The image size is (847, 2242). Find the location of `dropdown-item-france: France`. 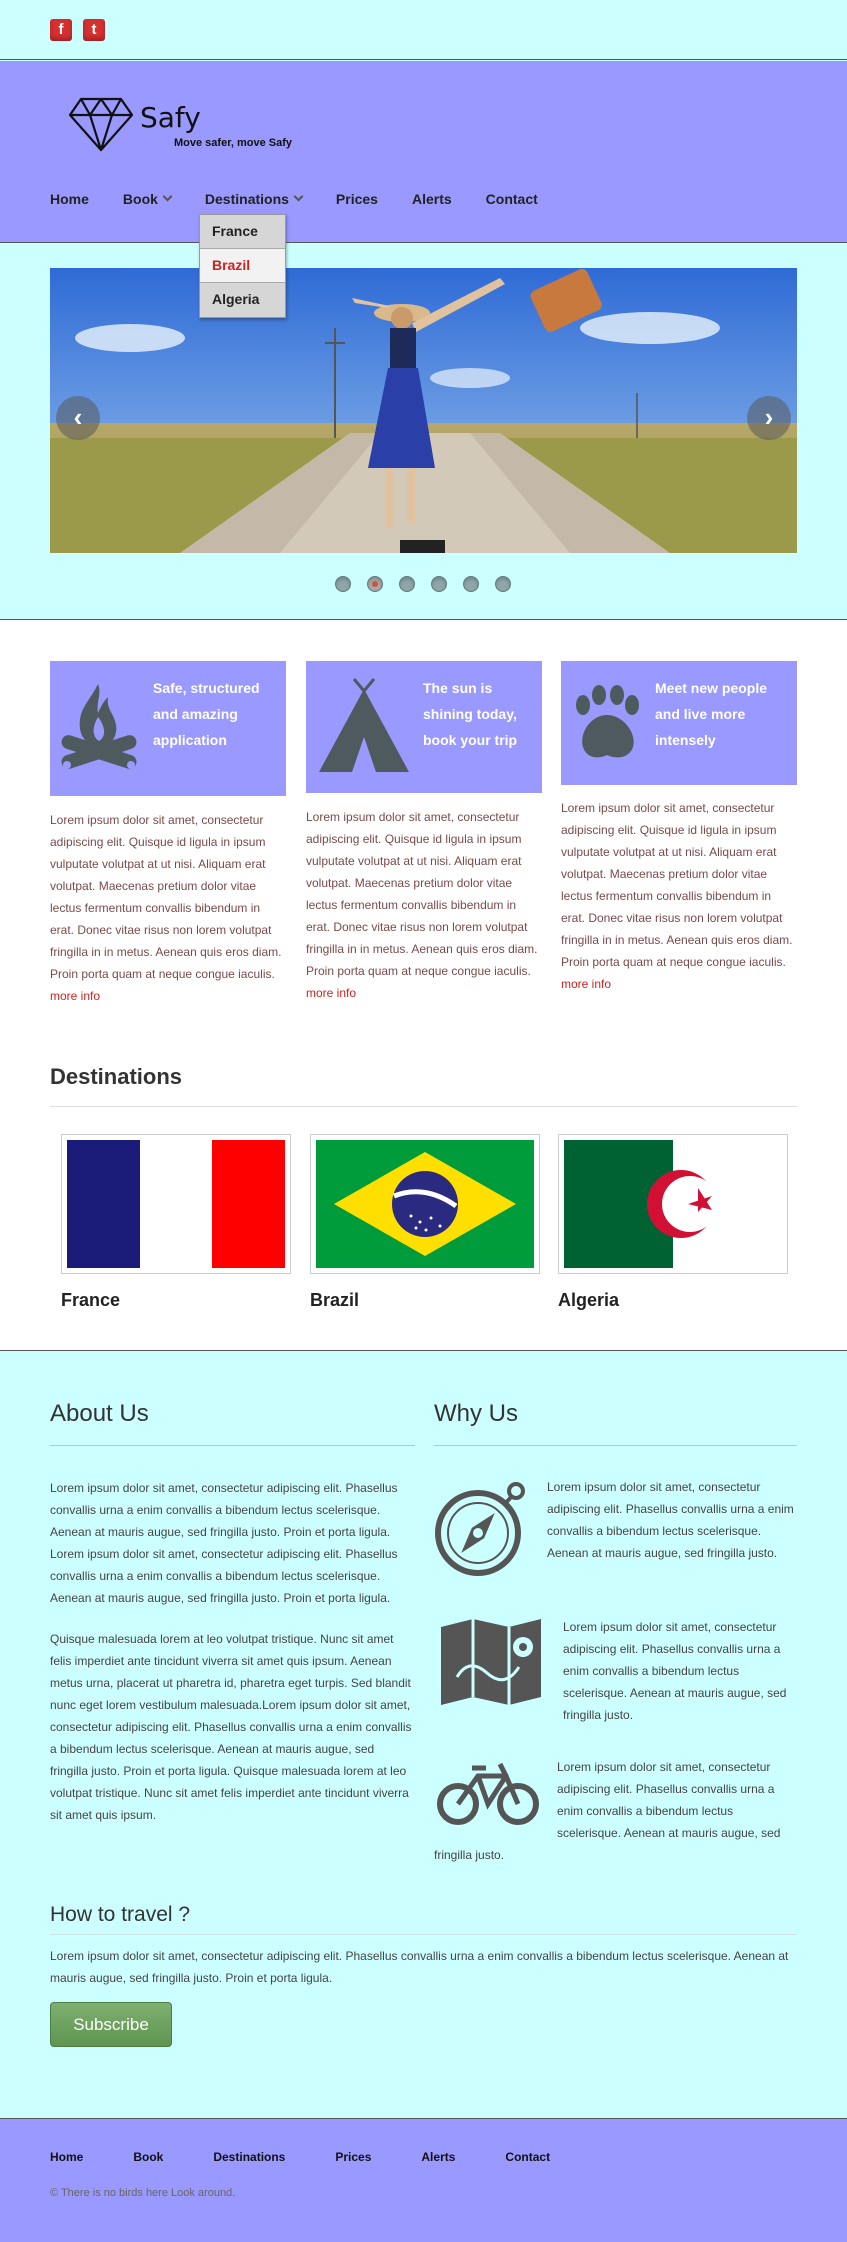

dropdown-item-france: France is located at coordinates (242, 232).